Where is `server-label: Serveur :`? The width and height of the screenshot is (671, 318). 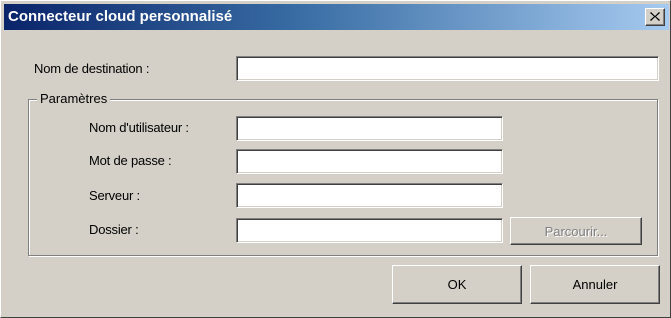 server-label: Serveur : is located at coordinates (114, 195).